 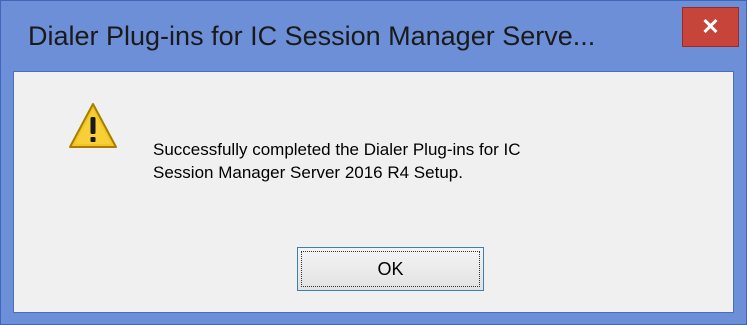 I want to click on close-icon: ✕, so click(x=710, y=26).